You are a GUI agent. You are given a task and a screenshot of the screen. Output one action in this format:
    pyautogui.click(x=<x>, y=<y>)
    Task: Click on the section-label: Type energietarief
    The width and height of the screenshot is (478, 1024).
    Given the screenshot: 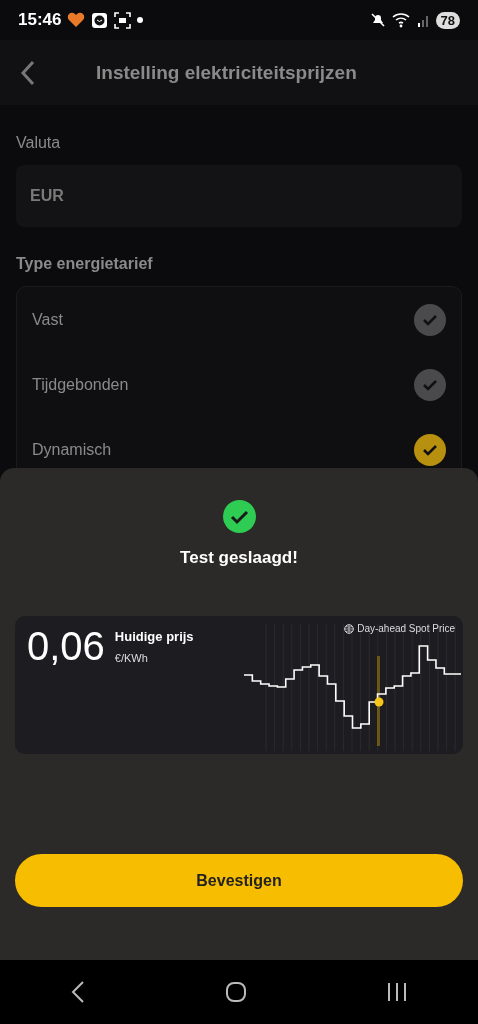 What is the action you would take?
    pyautogui.click(x=85, y=264)
    